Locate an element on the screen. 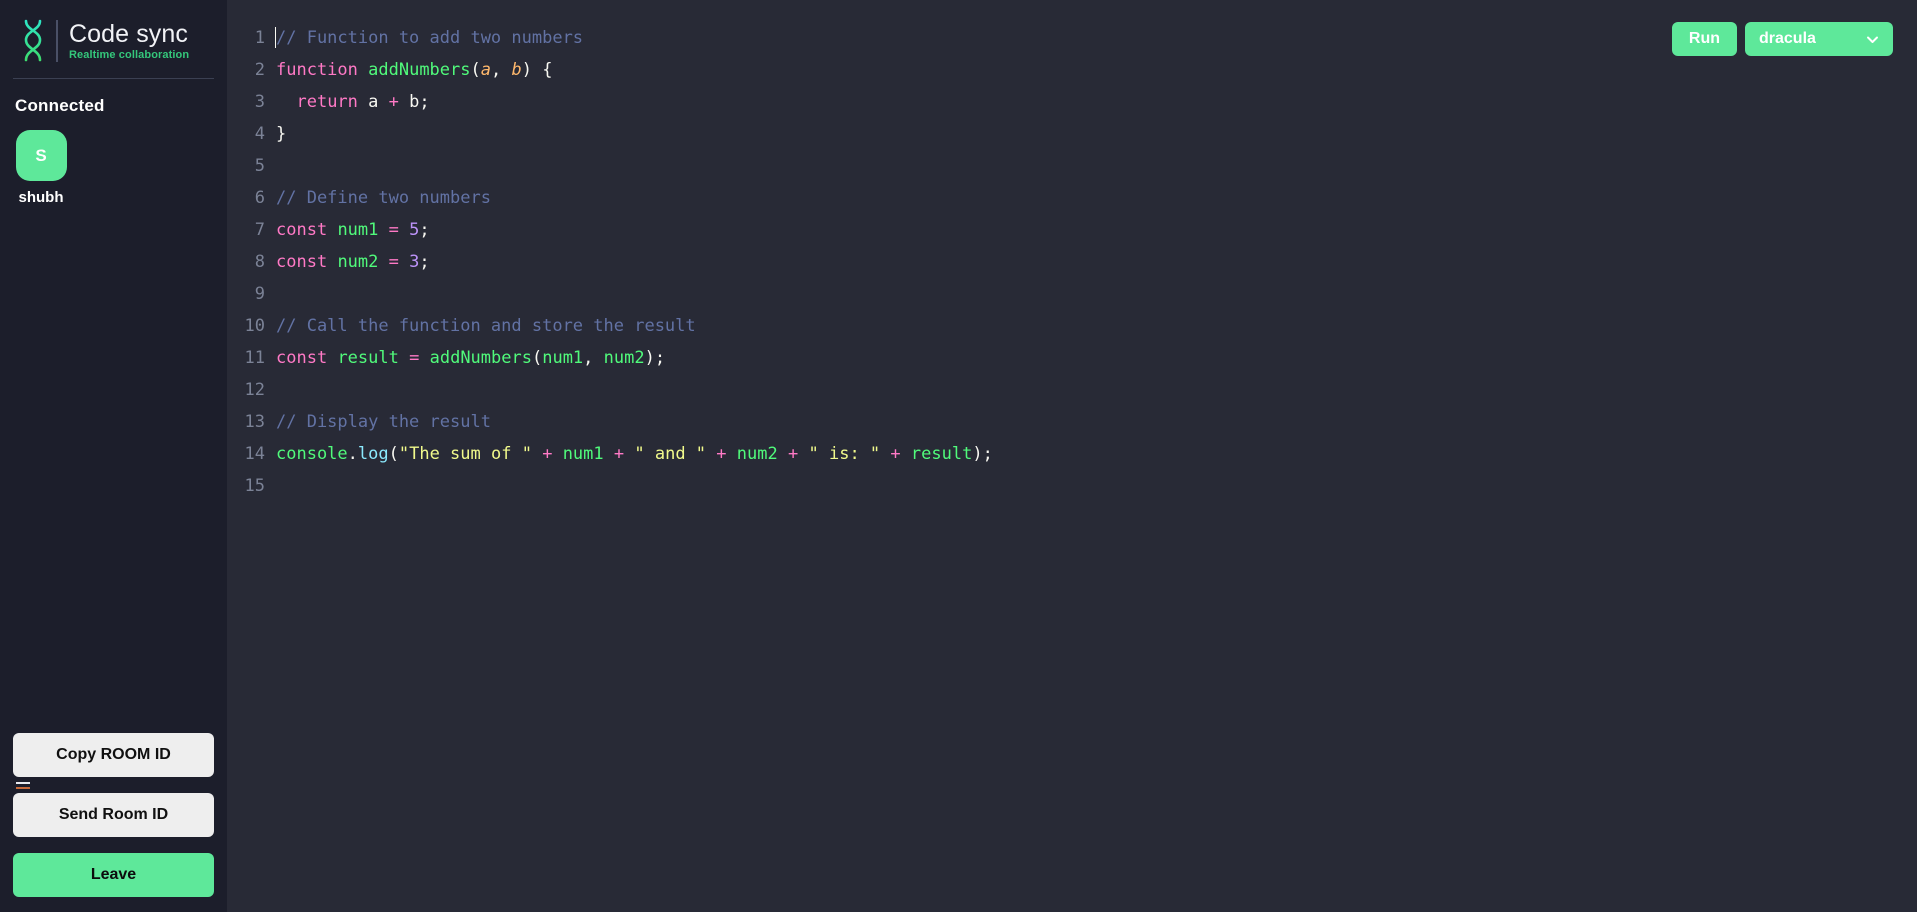 The height and width of the screenshot is (912, 1917). code-line: 4} is located at coordinates (1072, 134).